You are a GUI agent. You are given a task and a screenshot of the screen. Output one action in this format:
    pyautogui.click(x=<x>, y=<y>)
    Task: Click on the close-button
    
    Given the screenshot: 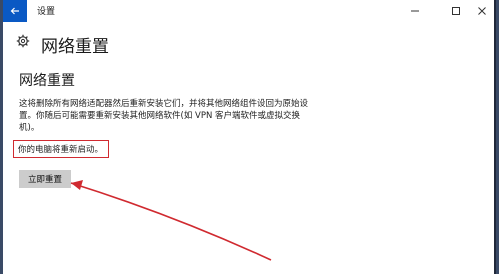 What is the action you would take?
    pyautogui.click(x=482, y=11)
    